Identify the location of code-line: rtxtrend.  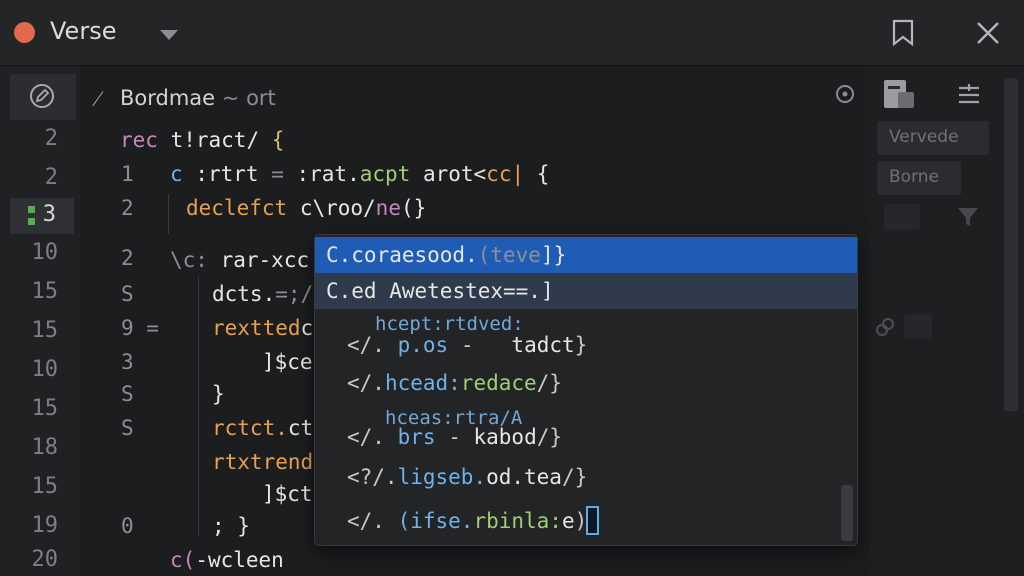
(262, 462).